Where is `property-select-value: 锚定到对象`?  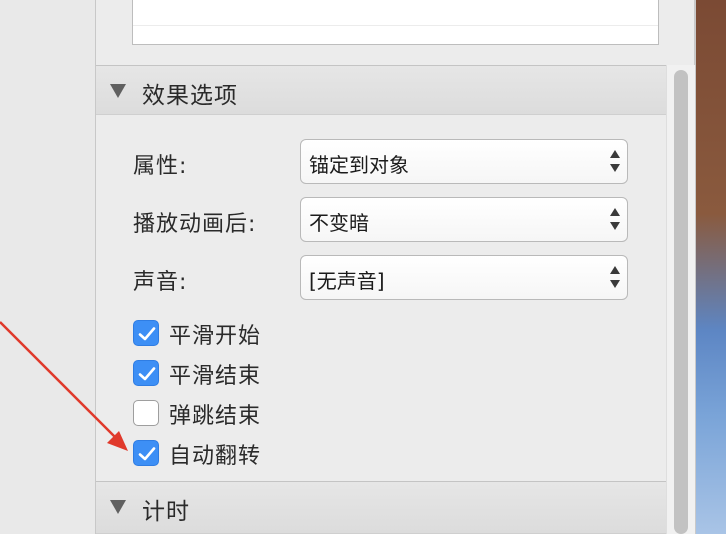
property-select-value: 锚定到对象 is located at coordinates (359, 165).